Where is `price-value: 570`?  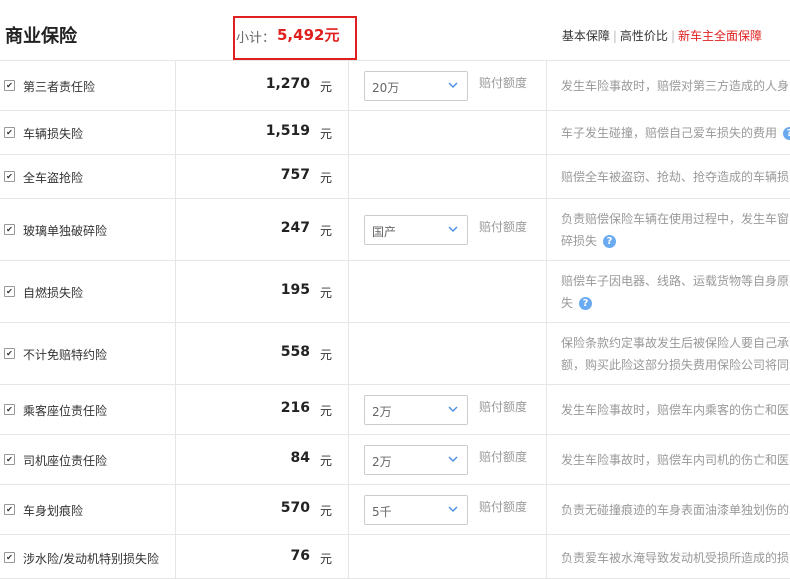
price-value: 570 is located at coordinates (295, 508).